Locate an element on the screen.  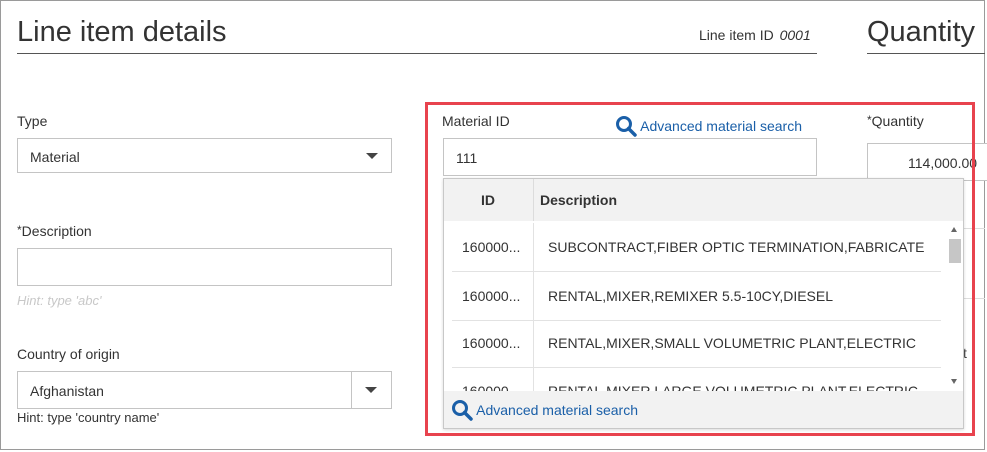
section-title-line-item-details: Line item details is located at coordinates (122, 32).